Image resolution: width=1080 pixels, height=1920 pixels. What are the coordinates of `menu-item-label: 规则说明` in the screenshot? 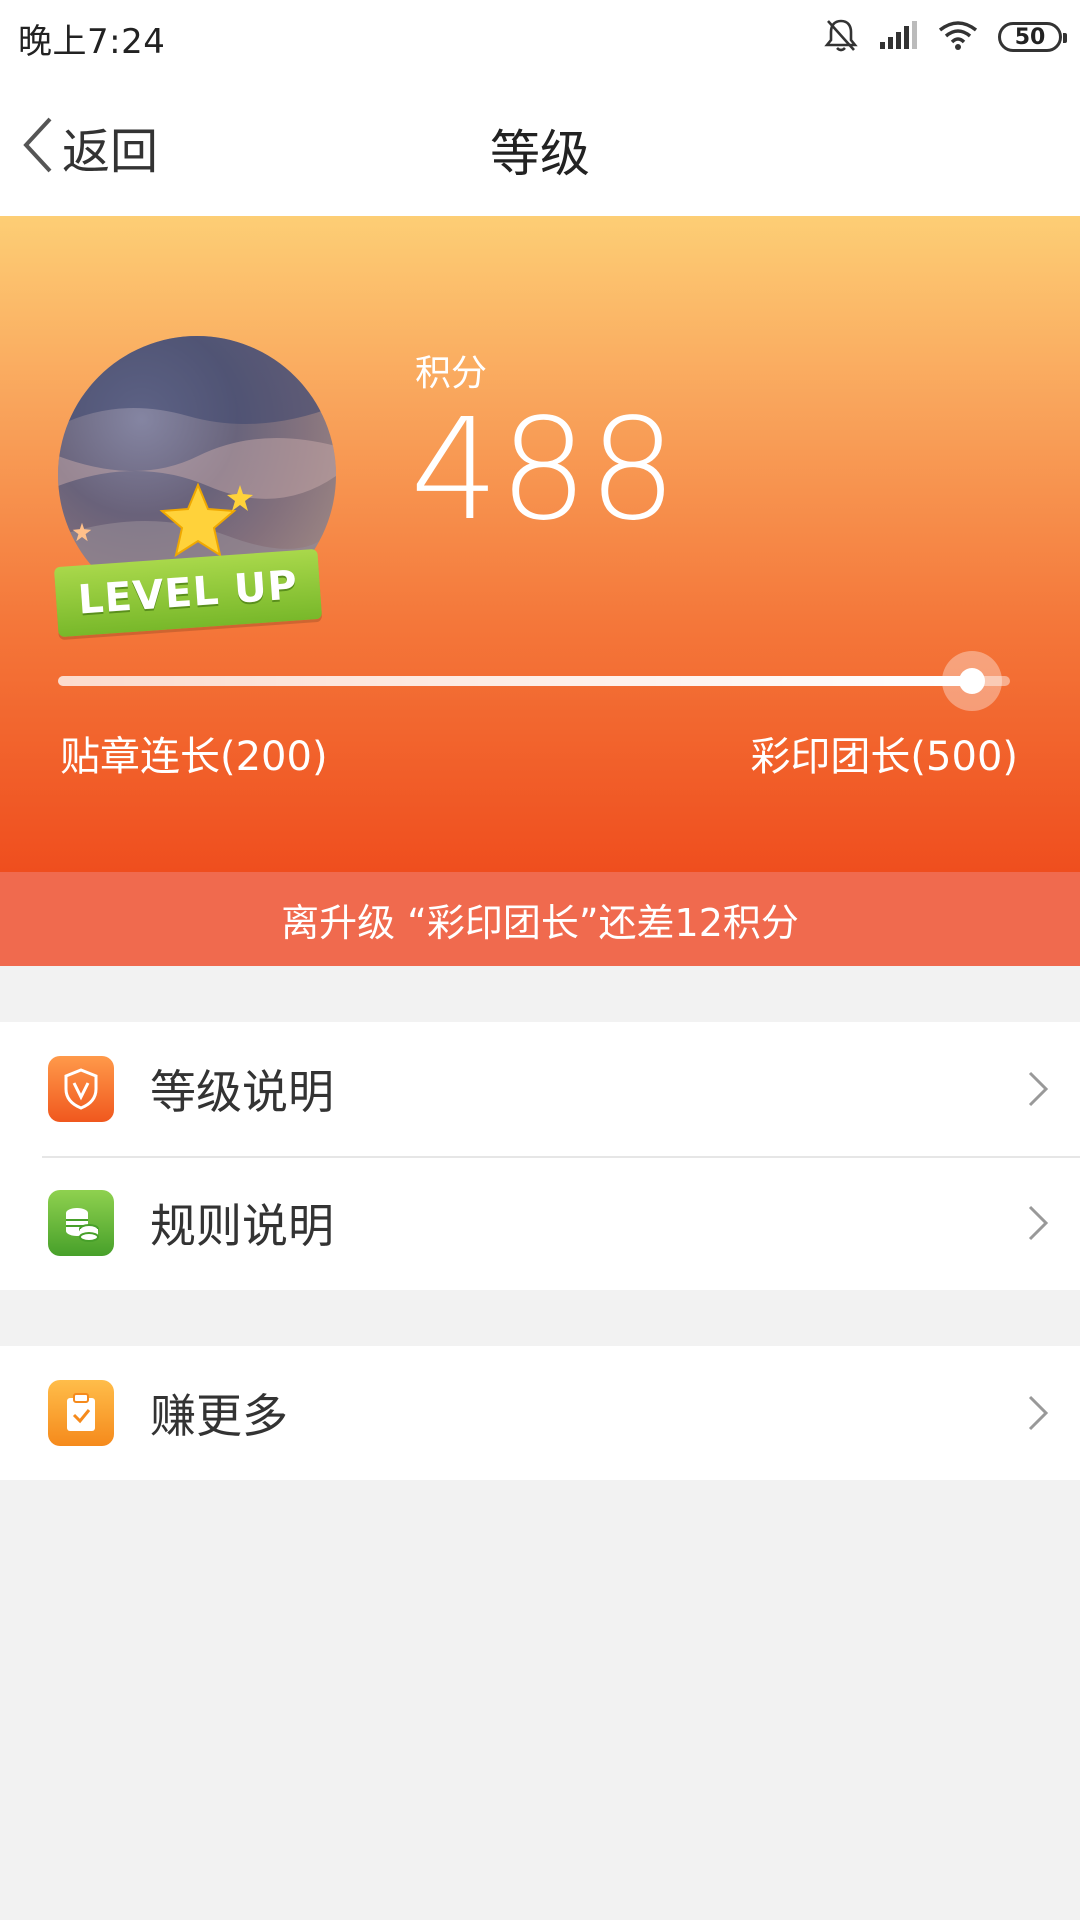 It's located at (242, 1226).